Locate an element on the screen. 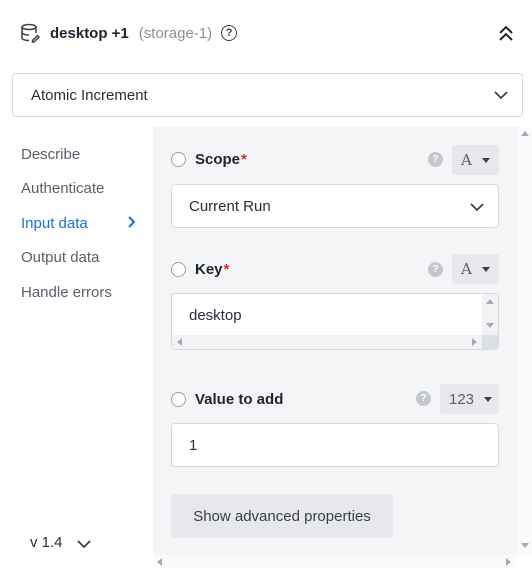 The image size is (532, 581). double-chevron-up-icon is located at coordinates (506, 33).